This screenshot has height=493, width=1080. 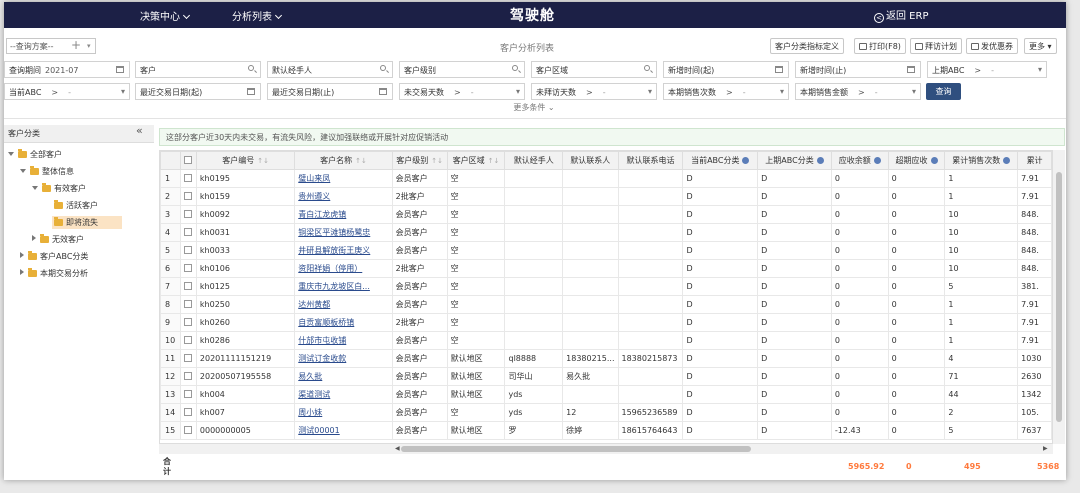 I want to click on tree-node-period-trade-analysis: 本期交易分析, so click(x=54, y=273).